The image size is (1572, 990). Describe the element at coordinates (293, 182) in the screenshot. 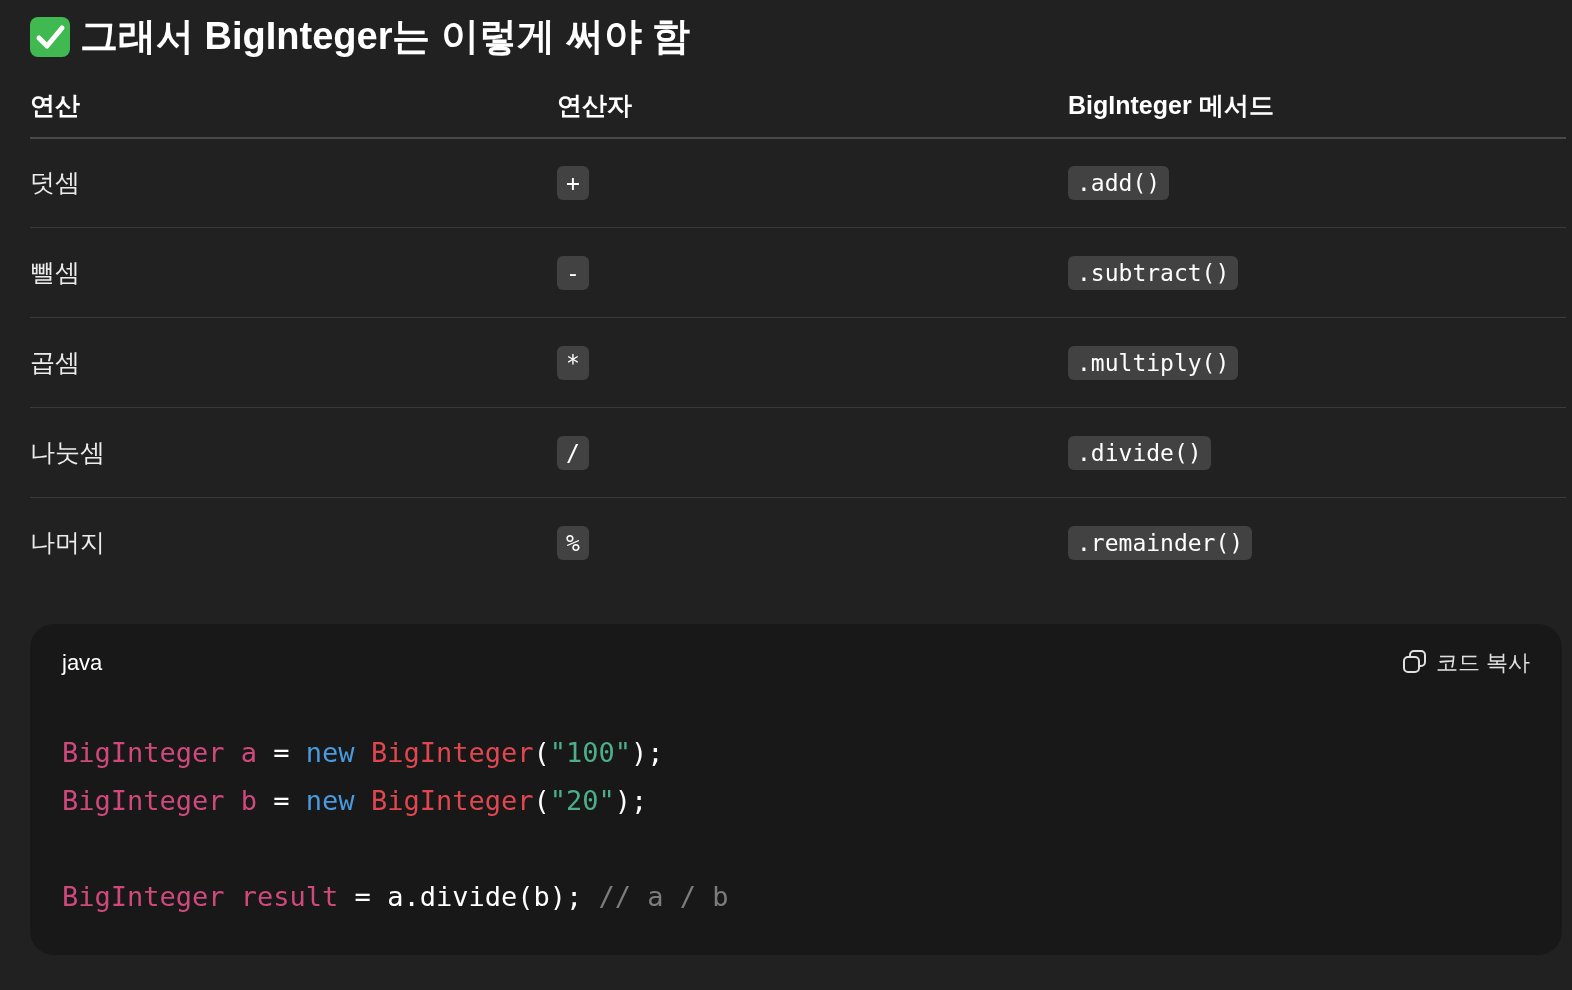

I see `table-cell: 덧셈` at that location.